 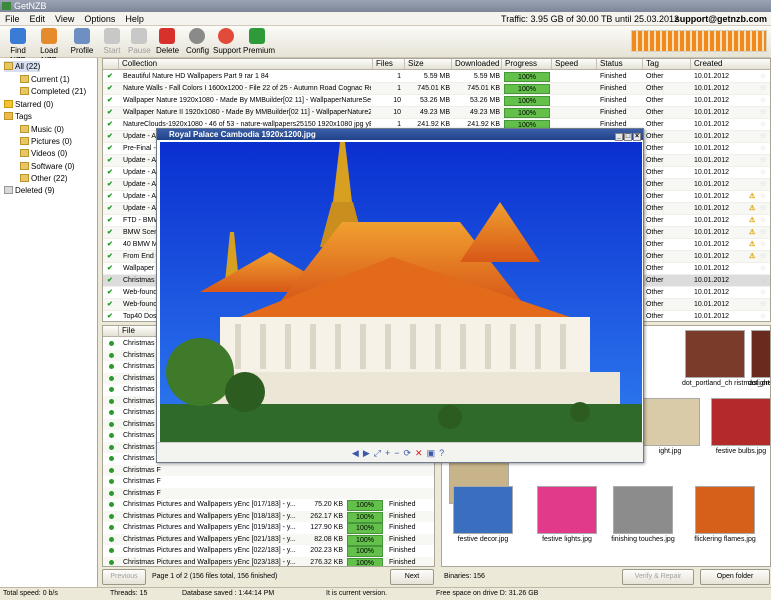 What do you see at coordinates (389, 453) in the screenshot?
I see `zoom-in-icon: +` at bounding box center [389, 453].